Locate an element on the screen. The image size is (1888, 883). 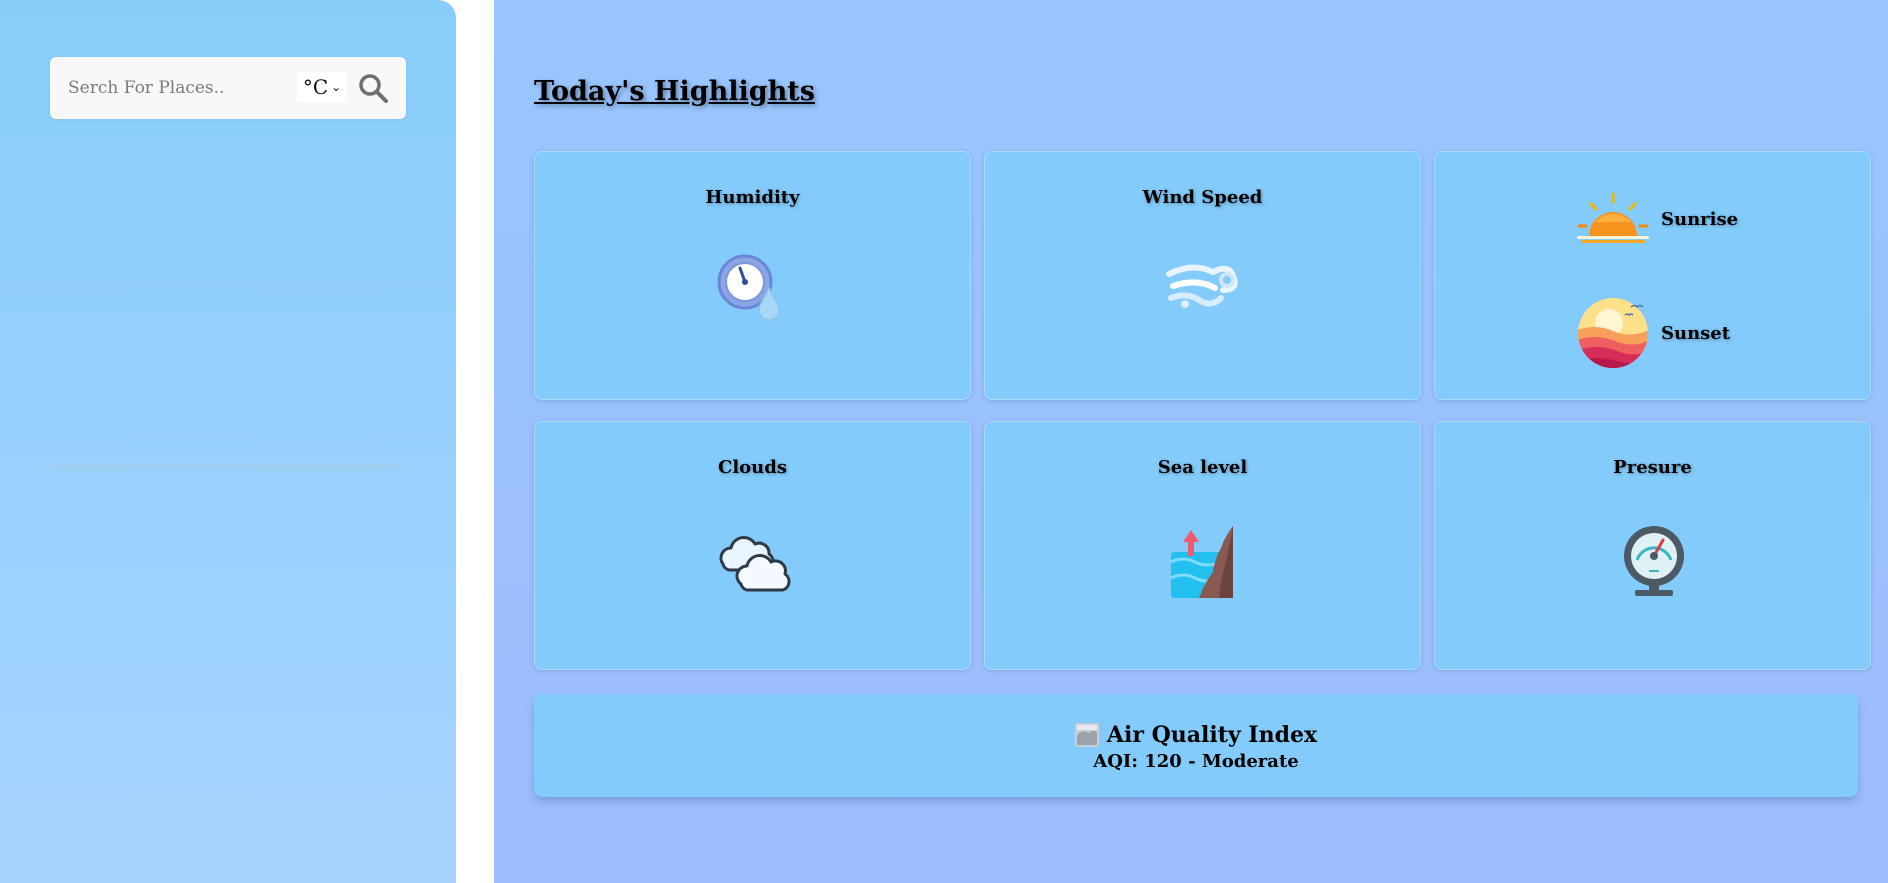
humidity-label: Humidity is located at coordinates (752, 197).